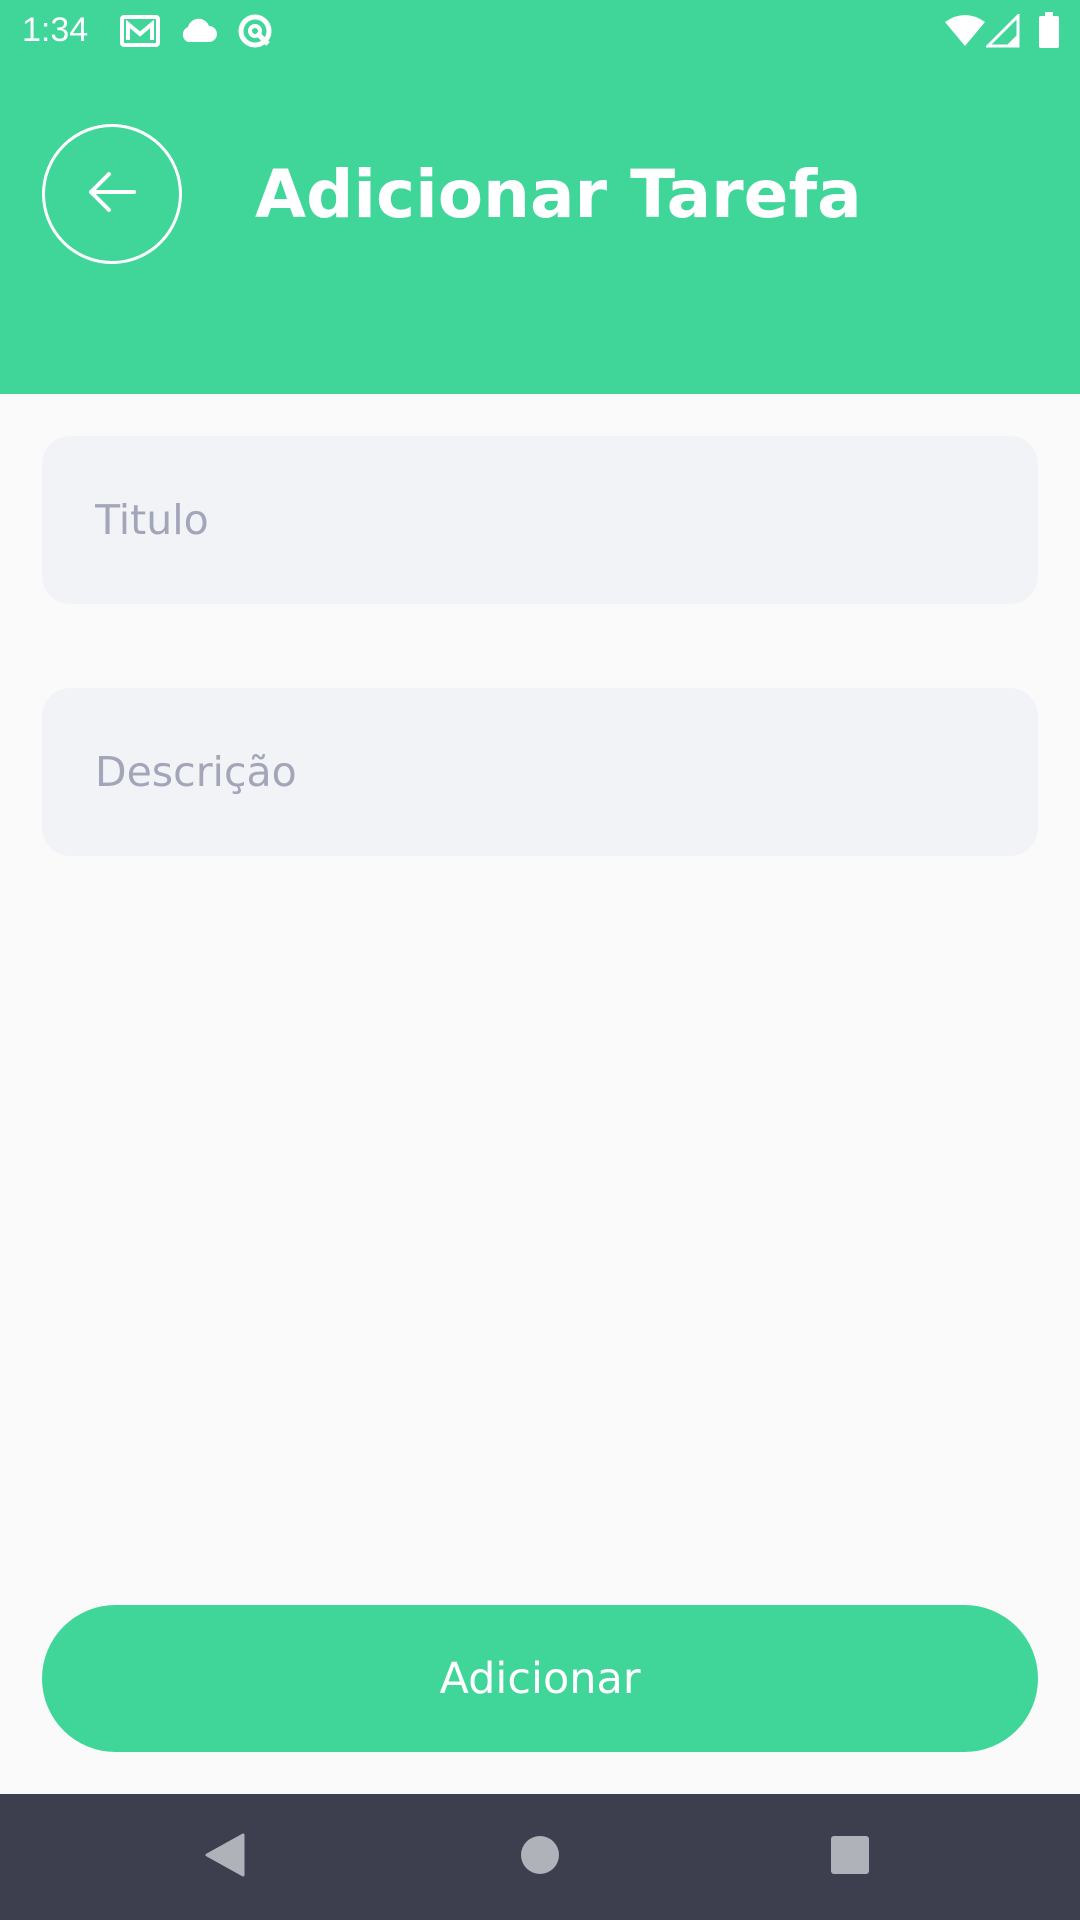 This screenshot has width=1080, height=1920. What do you see at coordinates (965, 33) in the screenshot?
I see `wifi-icon` at bounding box center [965, 33].